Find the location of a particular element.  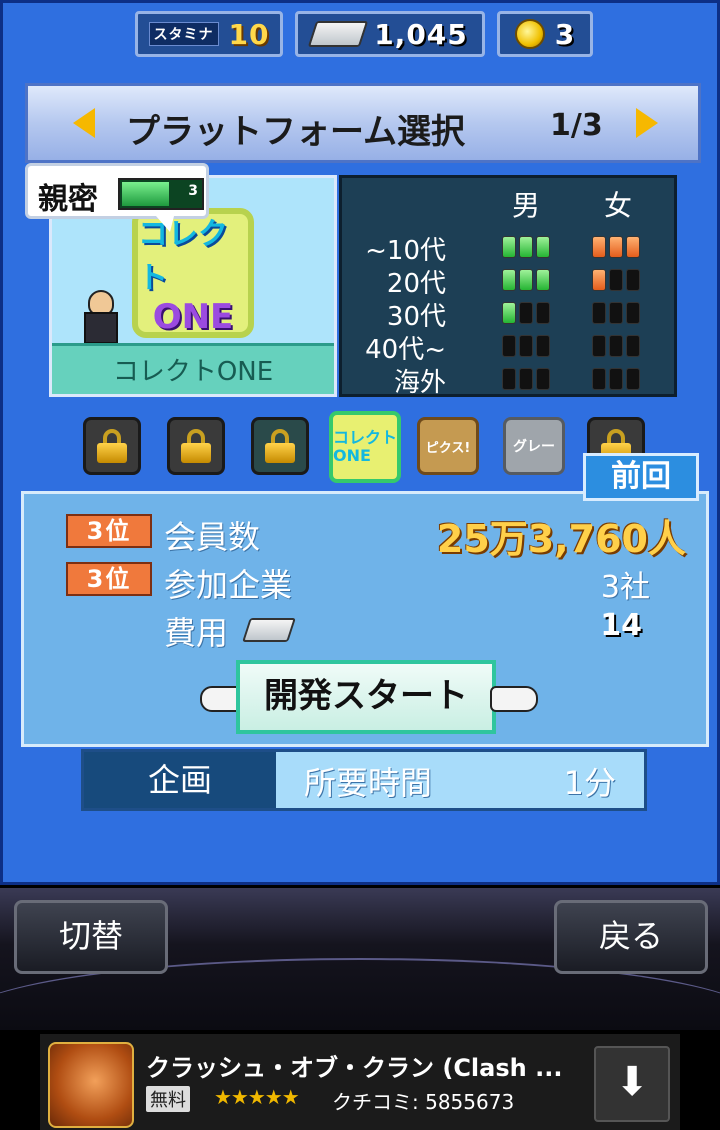

ad-rating-stars: ★★★★★ is located at coordinates (257, 1097).